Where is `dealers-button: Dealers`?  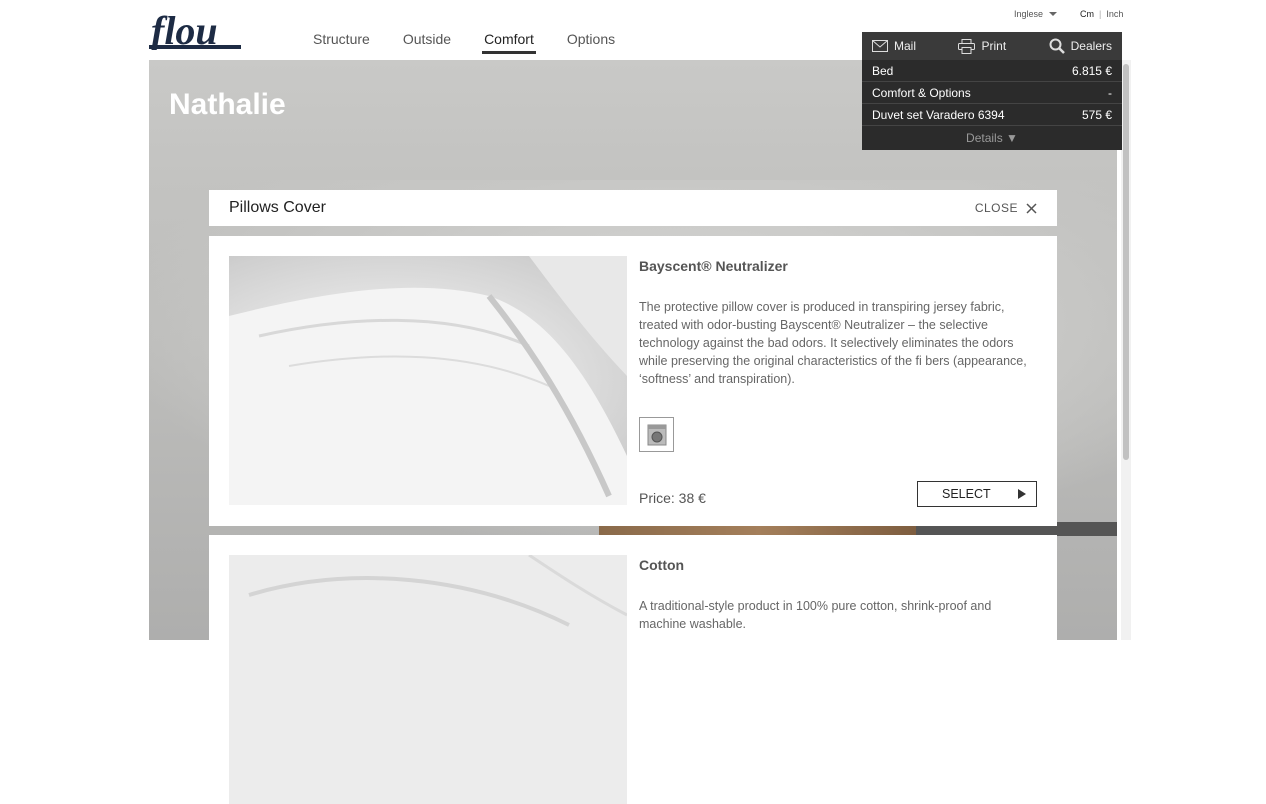 dealers-button: Dealers is located at coordinates (1080, 46).